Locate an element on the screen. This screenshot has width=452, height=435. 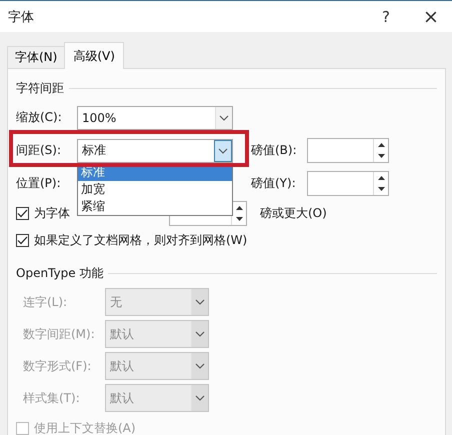
checkbox-label: 为字体 is located at coordinates (52, 213).